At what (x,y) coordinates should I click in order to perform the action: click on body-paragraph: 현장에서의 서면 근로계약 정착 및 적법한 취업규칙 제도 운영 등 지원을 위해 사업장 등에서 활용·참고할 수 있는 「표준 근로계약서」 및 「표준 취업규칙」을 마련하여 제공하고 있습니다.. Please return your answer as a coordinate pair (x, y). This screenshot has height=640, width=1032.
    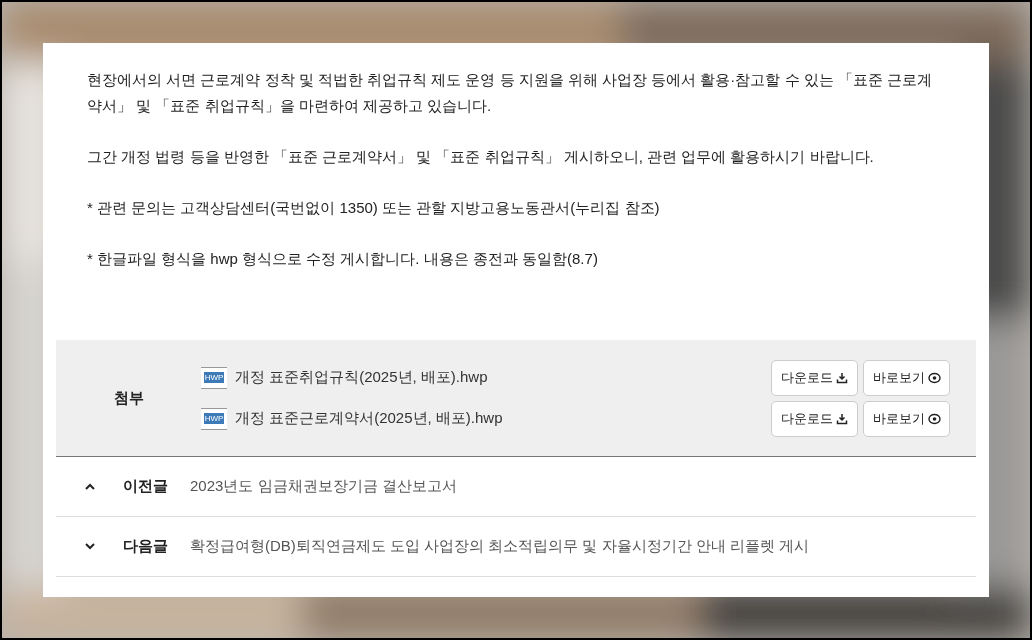
    Looking at the image, I should click on (510, 93).